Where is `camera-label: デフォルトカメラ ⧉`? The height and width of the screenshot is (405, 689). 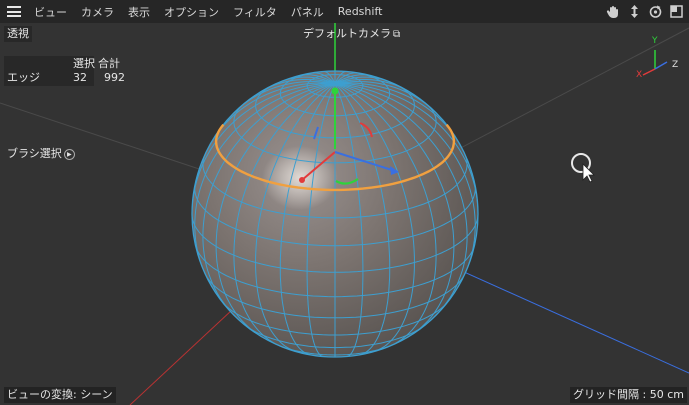
camera-label: デフォルトカメラ ⧉ is located at coordinates (351, 34).